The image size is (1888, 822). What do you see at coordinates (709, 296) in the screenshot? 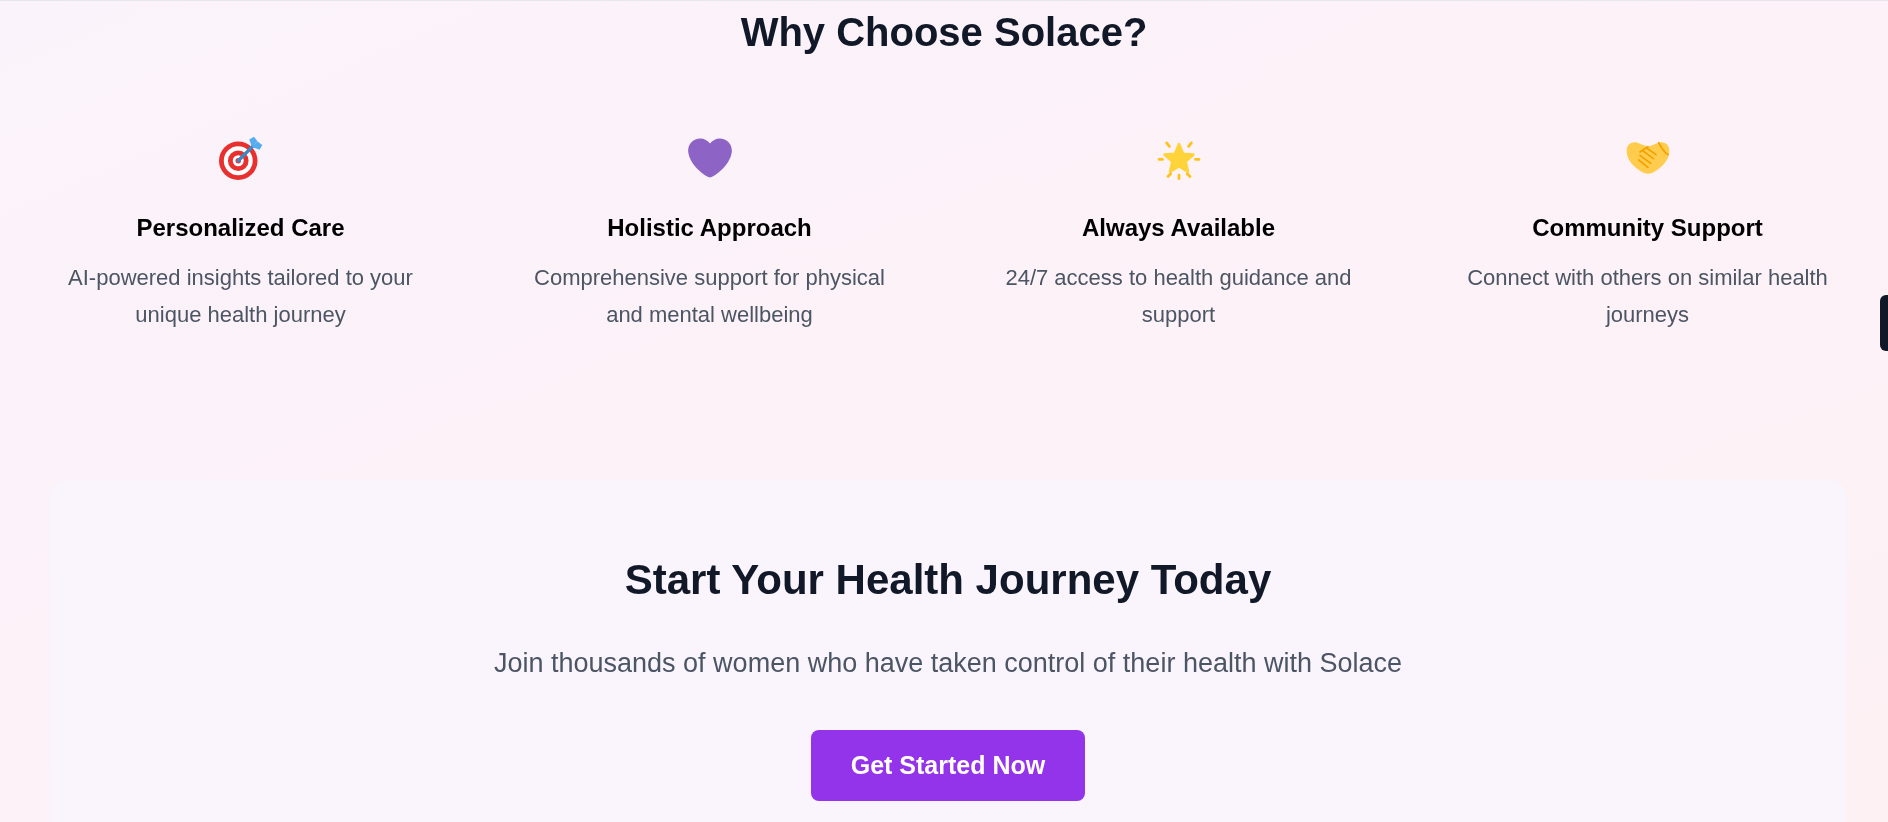
I see `feature-description: Comprehensive support for physical and mental wellbeing` at bounding box center [709, 296].